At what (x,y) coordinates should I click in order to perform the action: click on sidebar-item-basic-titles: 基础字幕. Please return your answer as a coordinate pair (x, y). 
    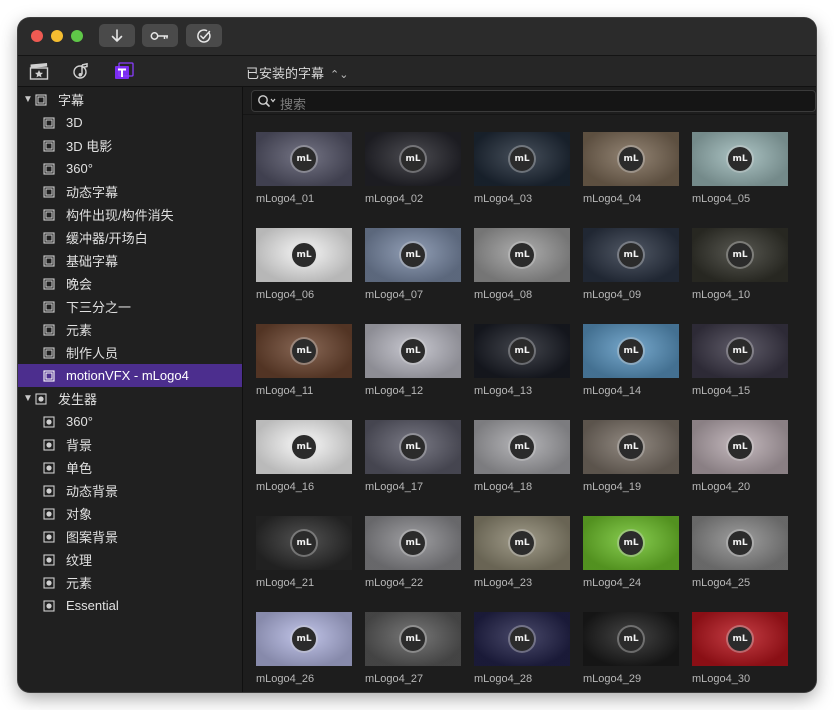
    Looking at the image, I should click on (130, 260).